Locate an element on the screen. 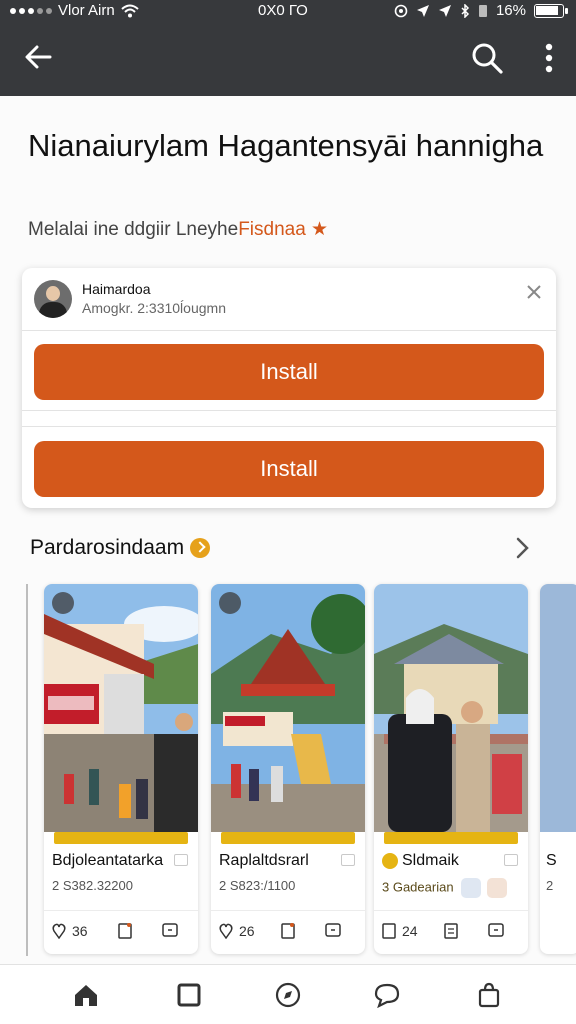  place-name: Sldmaik is located at coordinates (420, 861).